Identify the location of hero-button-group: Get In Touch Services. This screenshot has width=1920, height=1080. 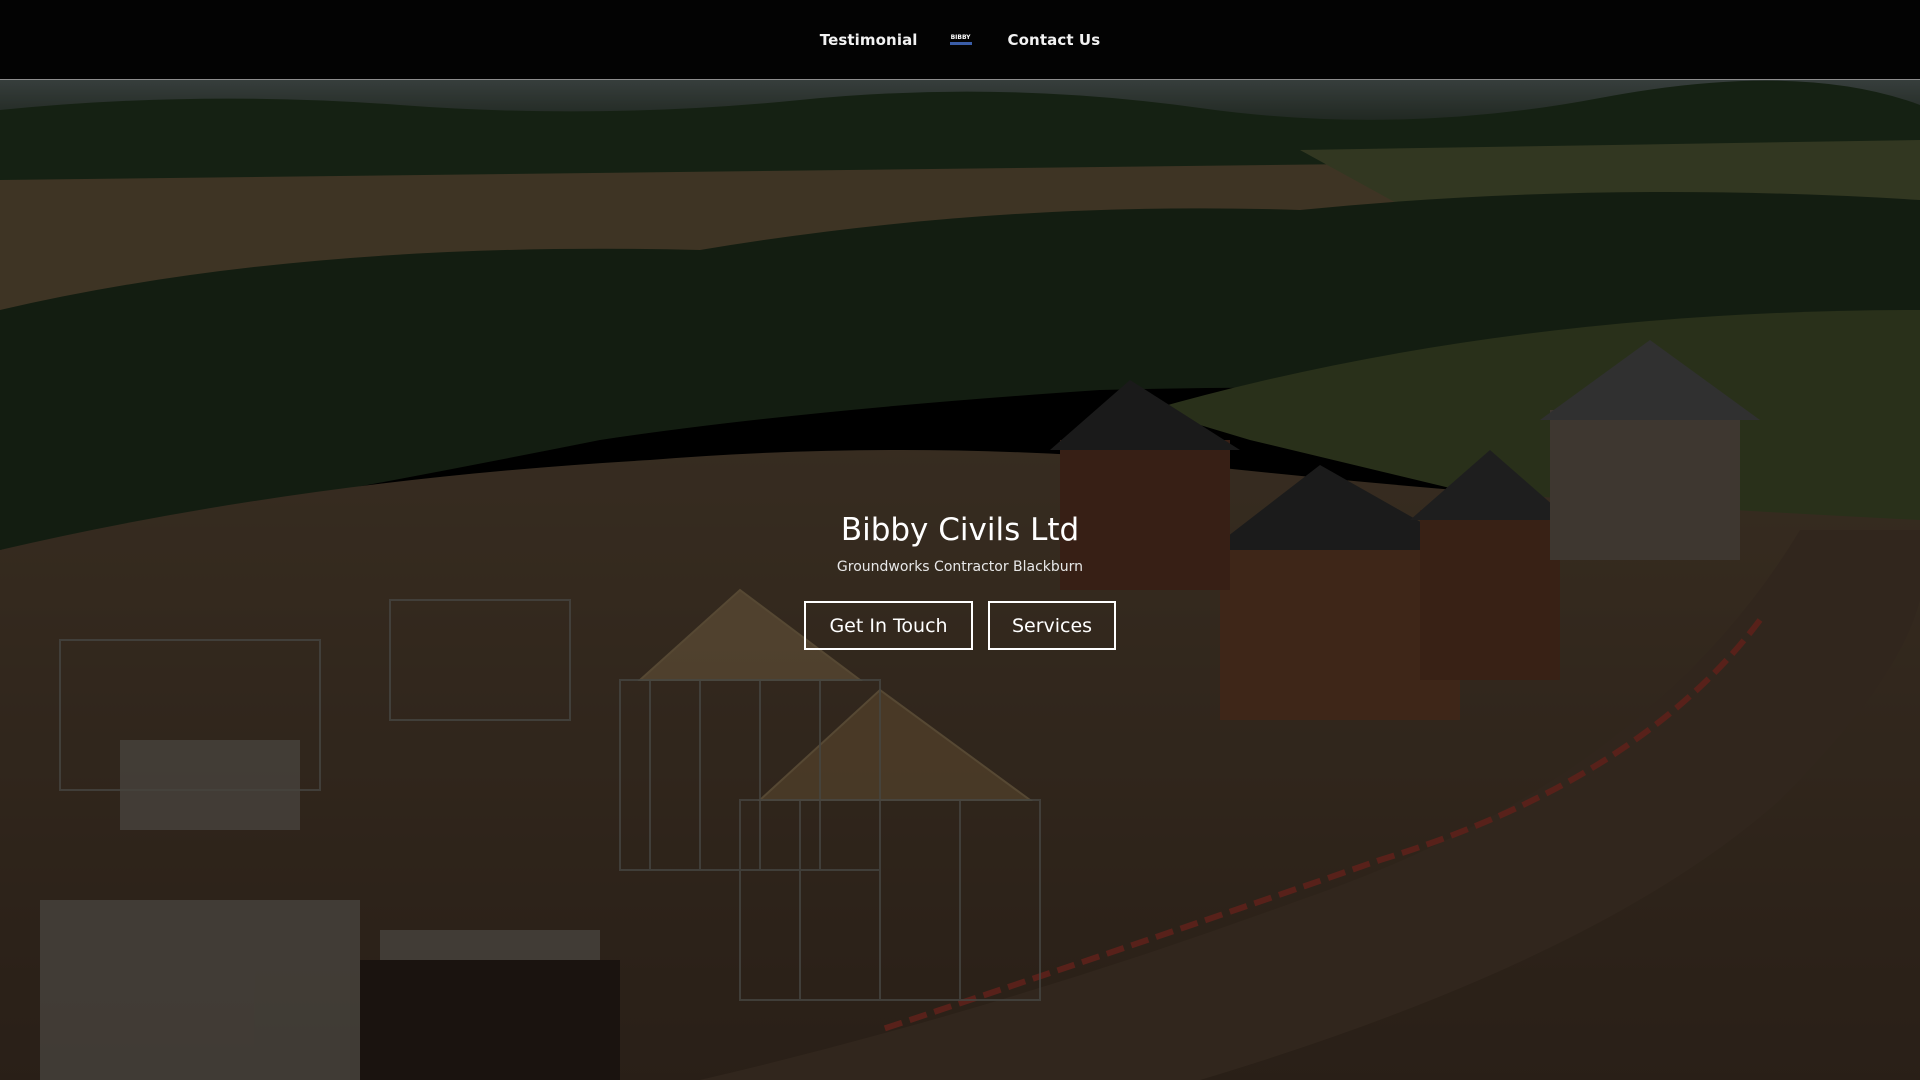
(960, 625).